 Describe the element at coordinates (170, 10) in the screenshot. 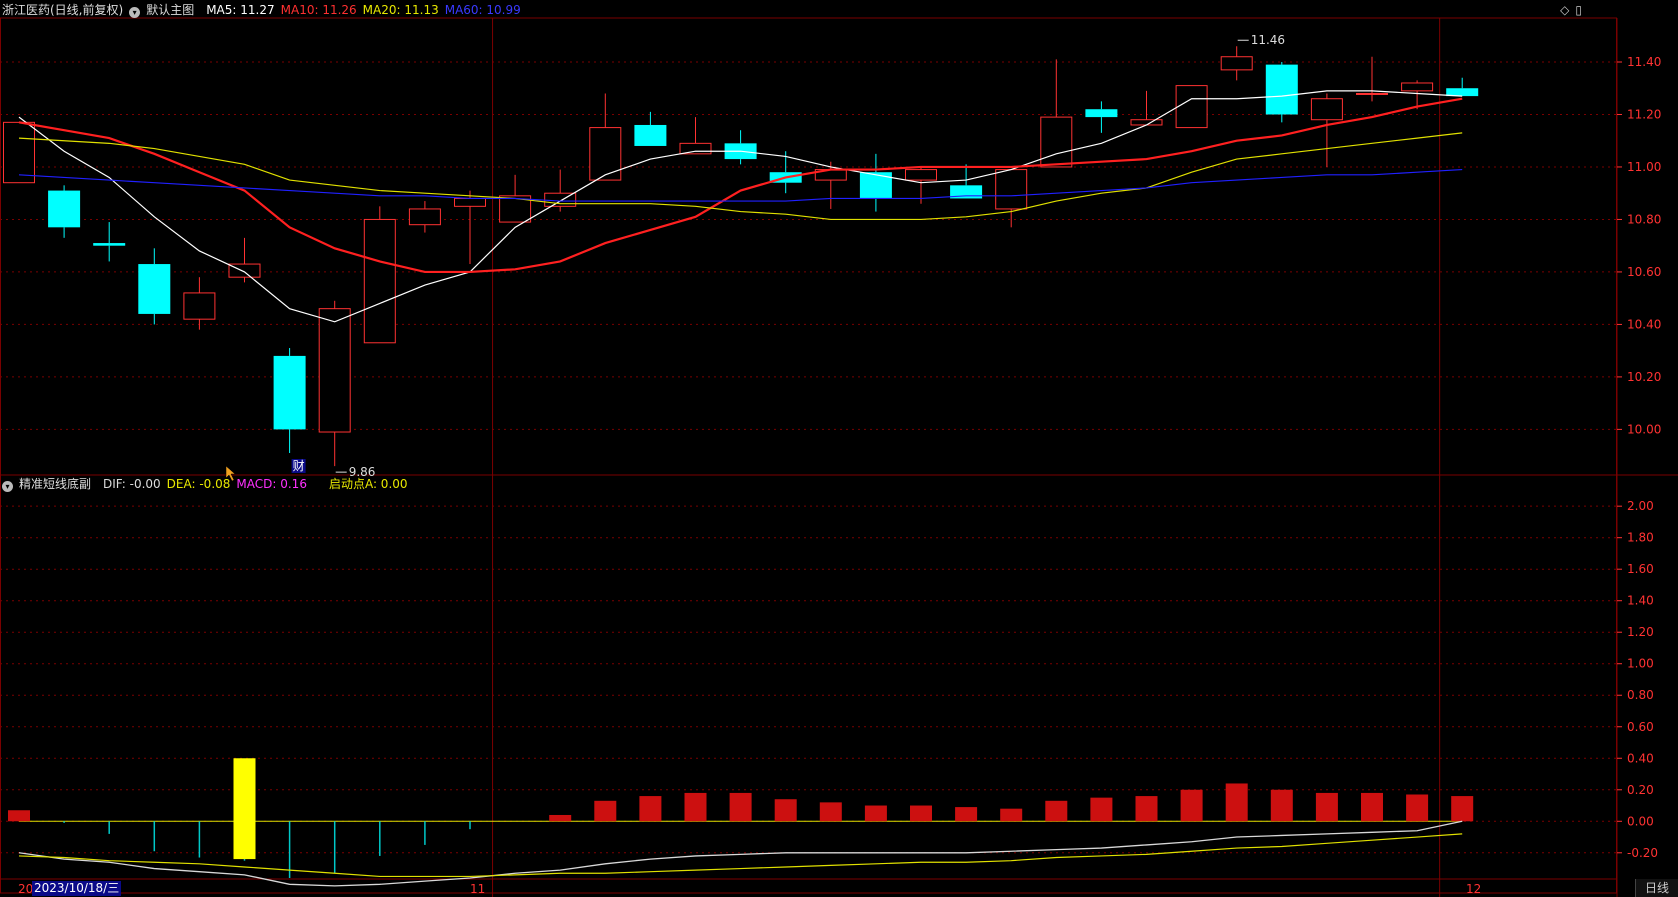

I see `main-chart-label: 默认主图` at that location.